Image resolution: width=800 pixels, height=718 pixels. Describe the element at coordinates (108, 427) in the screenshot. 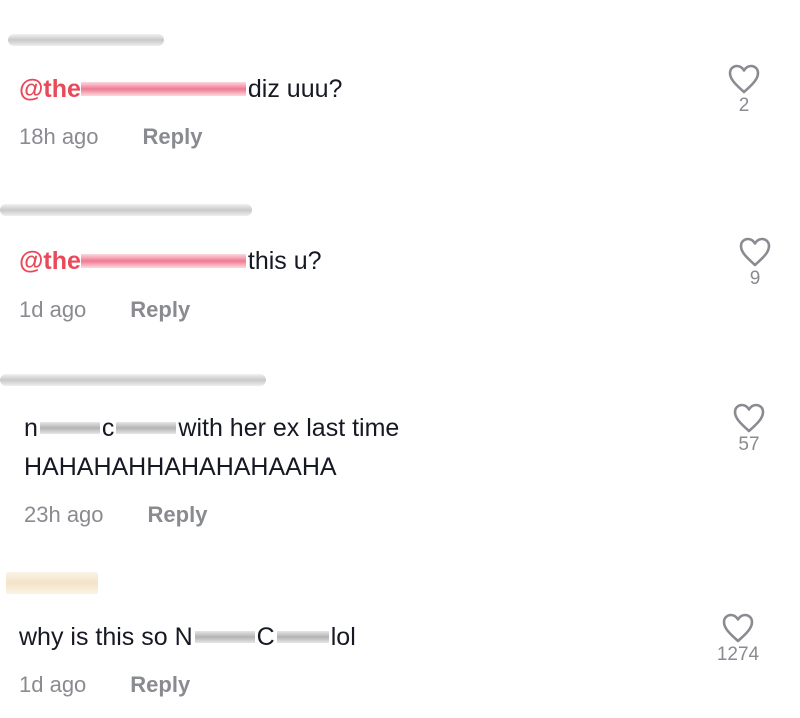

I see `comment-body-part: c` at that location.